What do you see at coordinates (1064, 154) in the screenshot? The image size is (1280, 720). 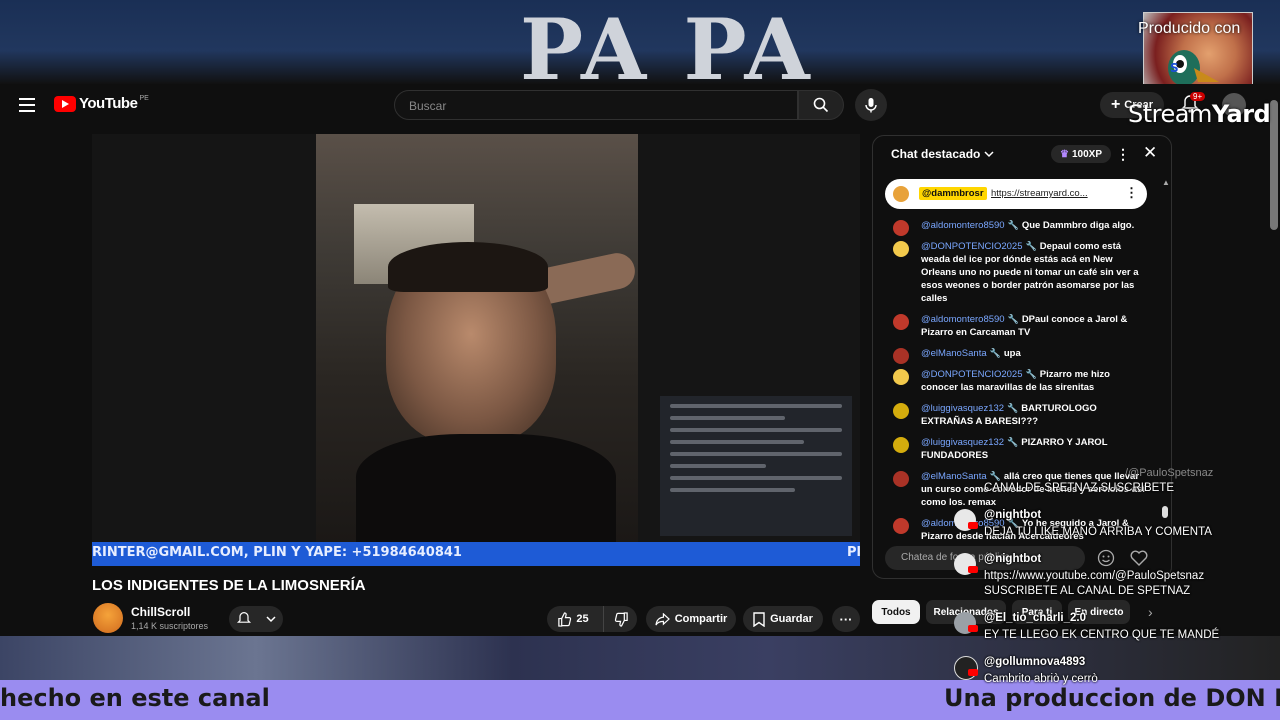 I see `crown-icon: ♛` at bounding box center [1064, 154].